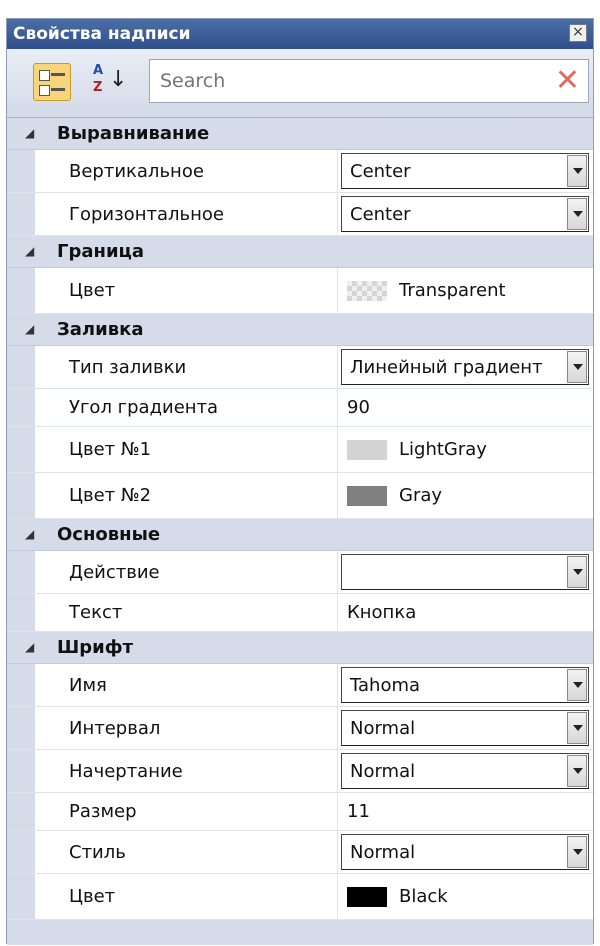  Describe the element at coordinates (118, 79) in the screenshot. I see `sort-arrow-icon: ↓` at that location.